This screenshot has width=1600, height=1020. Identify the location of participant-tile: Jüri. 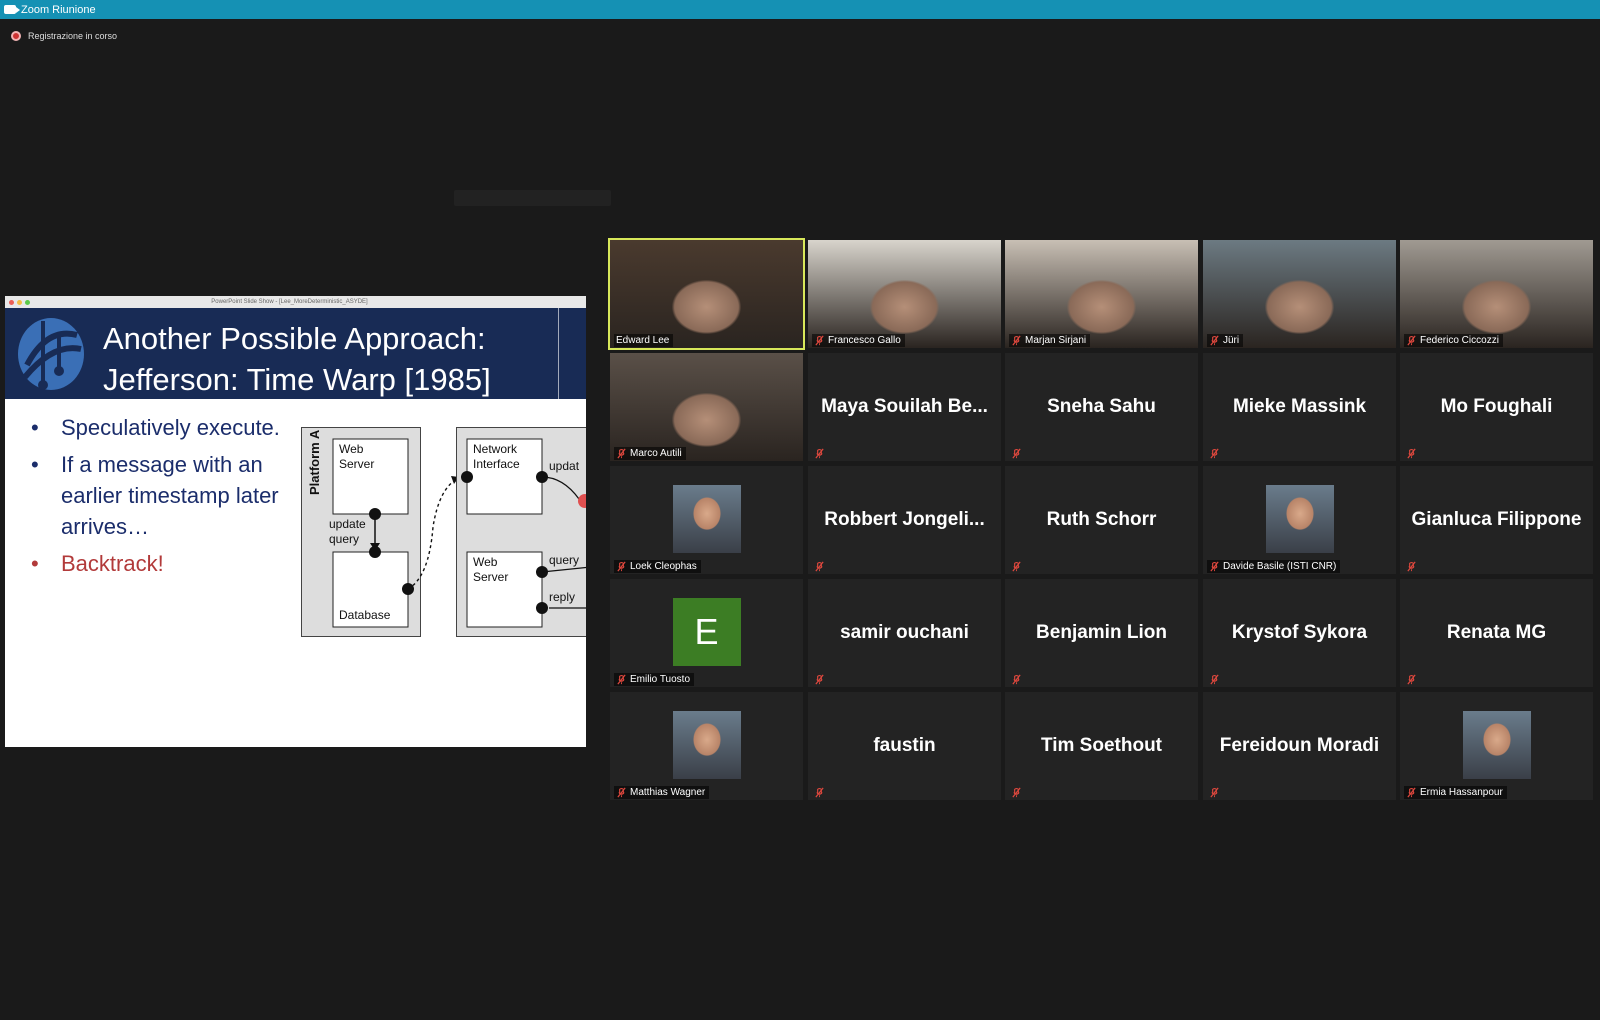
(1299, 294).